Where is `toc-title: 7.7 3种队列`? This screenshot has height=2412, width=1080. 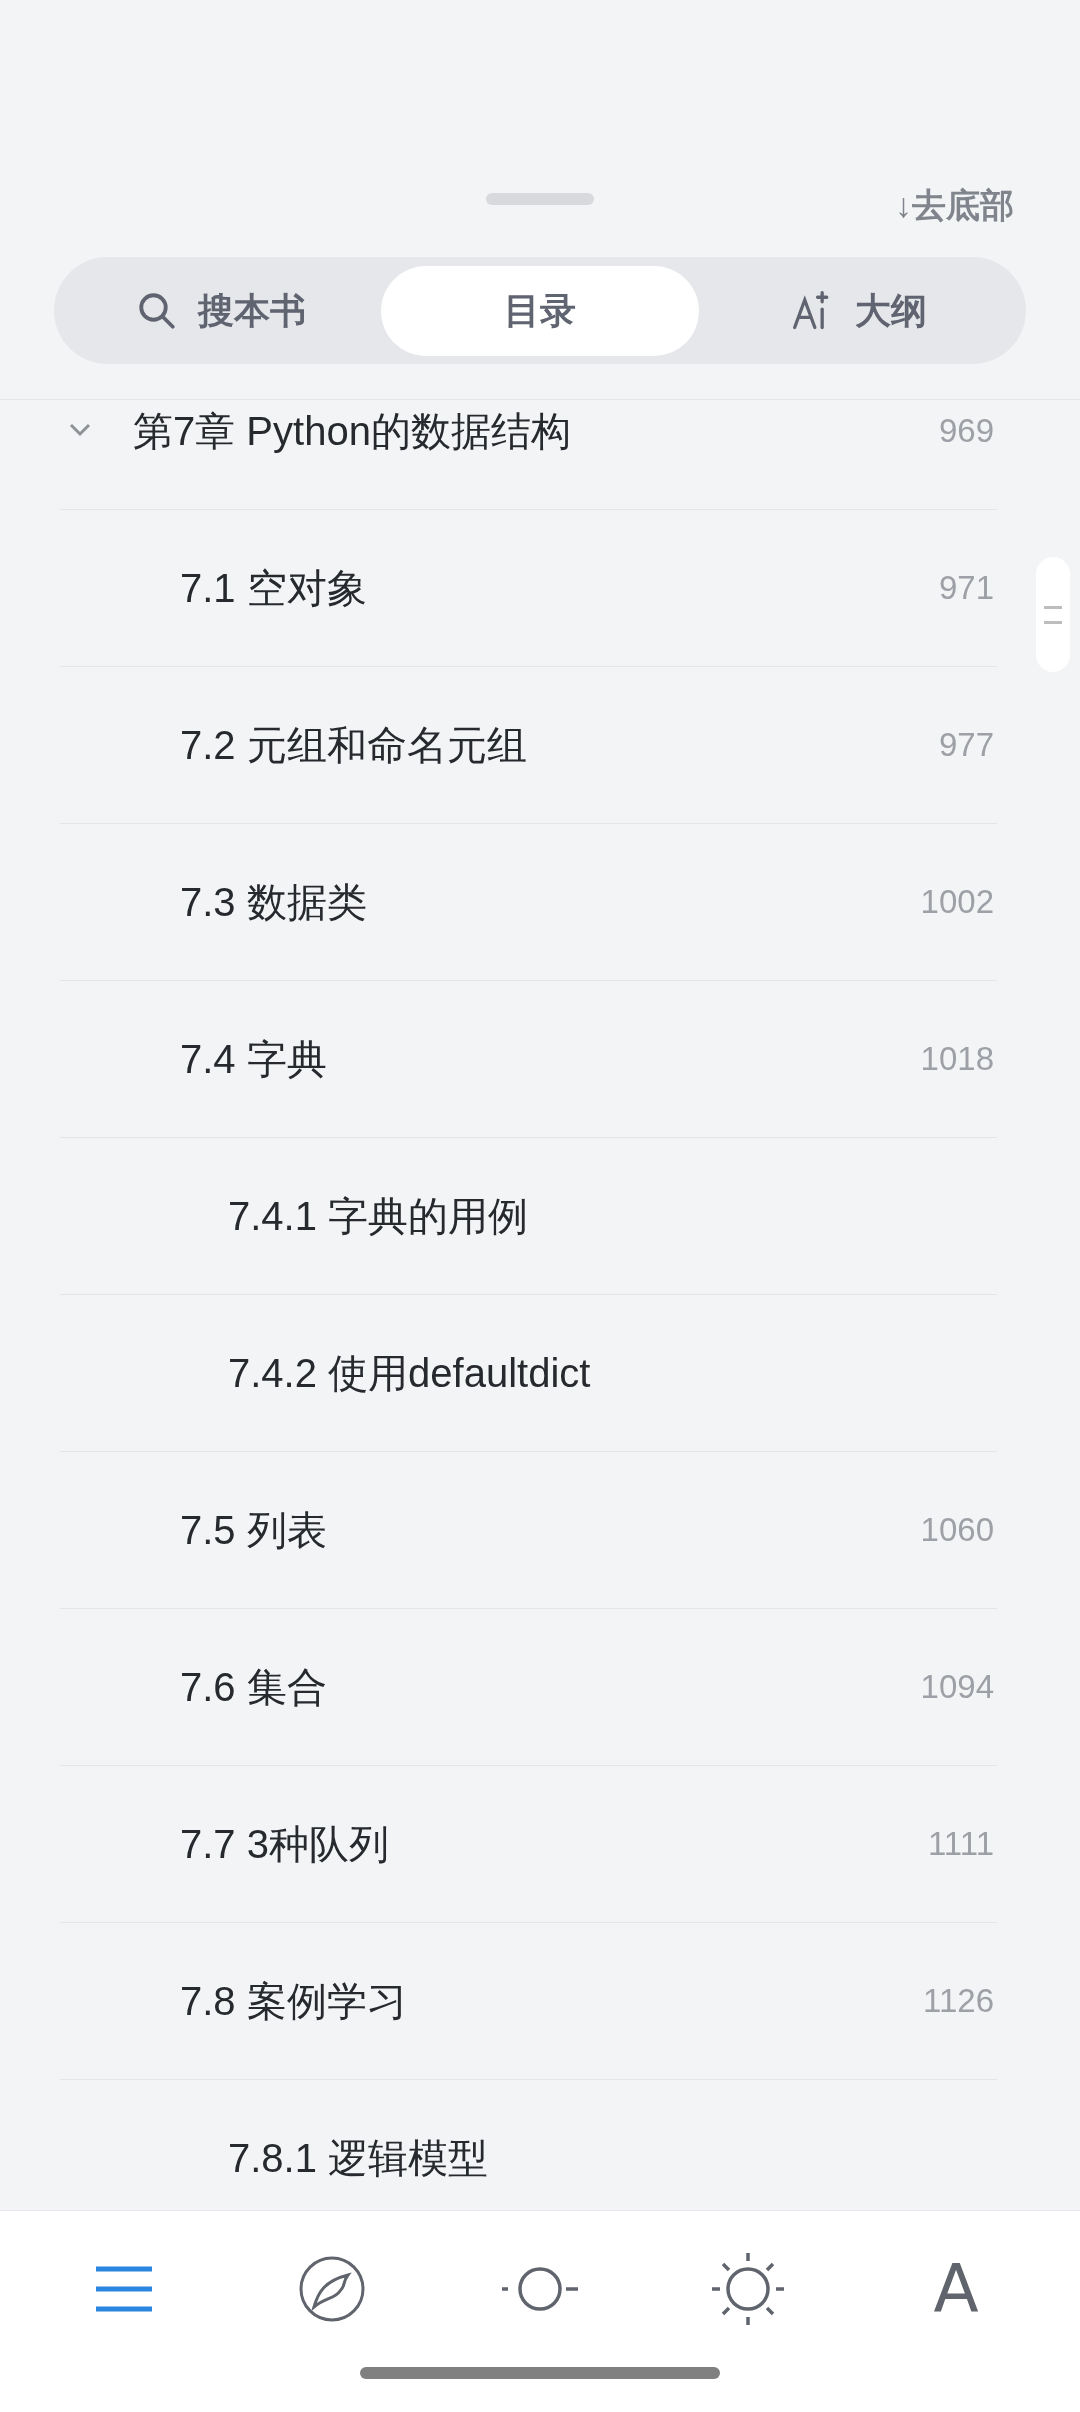 toc-title: 7.7 3种队列 is located at coordinates (284, 1844).